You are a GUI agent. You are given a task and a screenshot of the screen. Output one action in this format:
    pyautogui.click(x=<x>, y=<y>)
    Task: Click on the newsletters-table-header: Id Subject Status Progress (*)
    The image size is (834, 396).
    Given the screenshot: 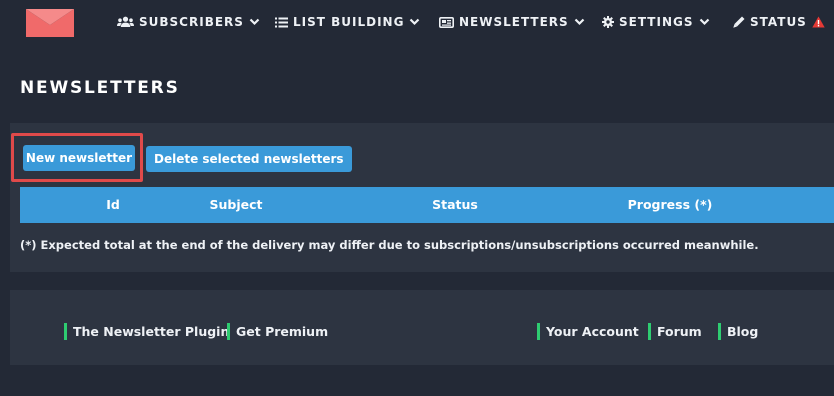 What is the action you would take?
    pyautogui.click(x=427, y=205)
    